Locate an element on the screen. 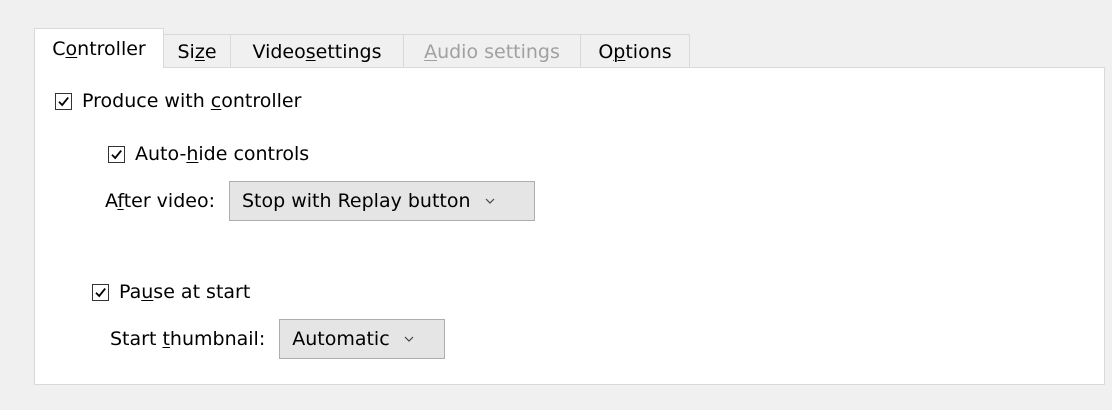 This screenshot has width=1112, height=410. auto-hide-controls-checkbox: Auto-hide controls is located at coordinates (208, 154).